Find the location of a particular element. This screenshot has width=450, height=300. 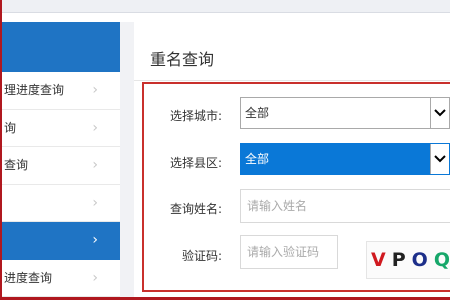

captcha-image: VPOQ is located at coordinates (408, 260).